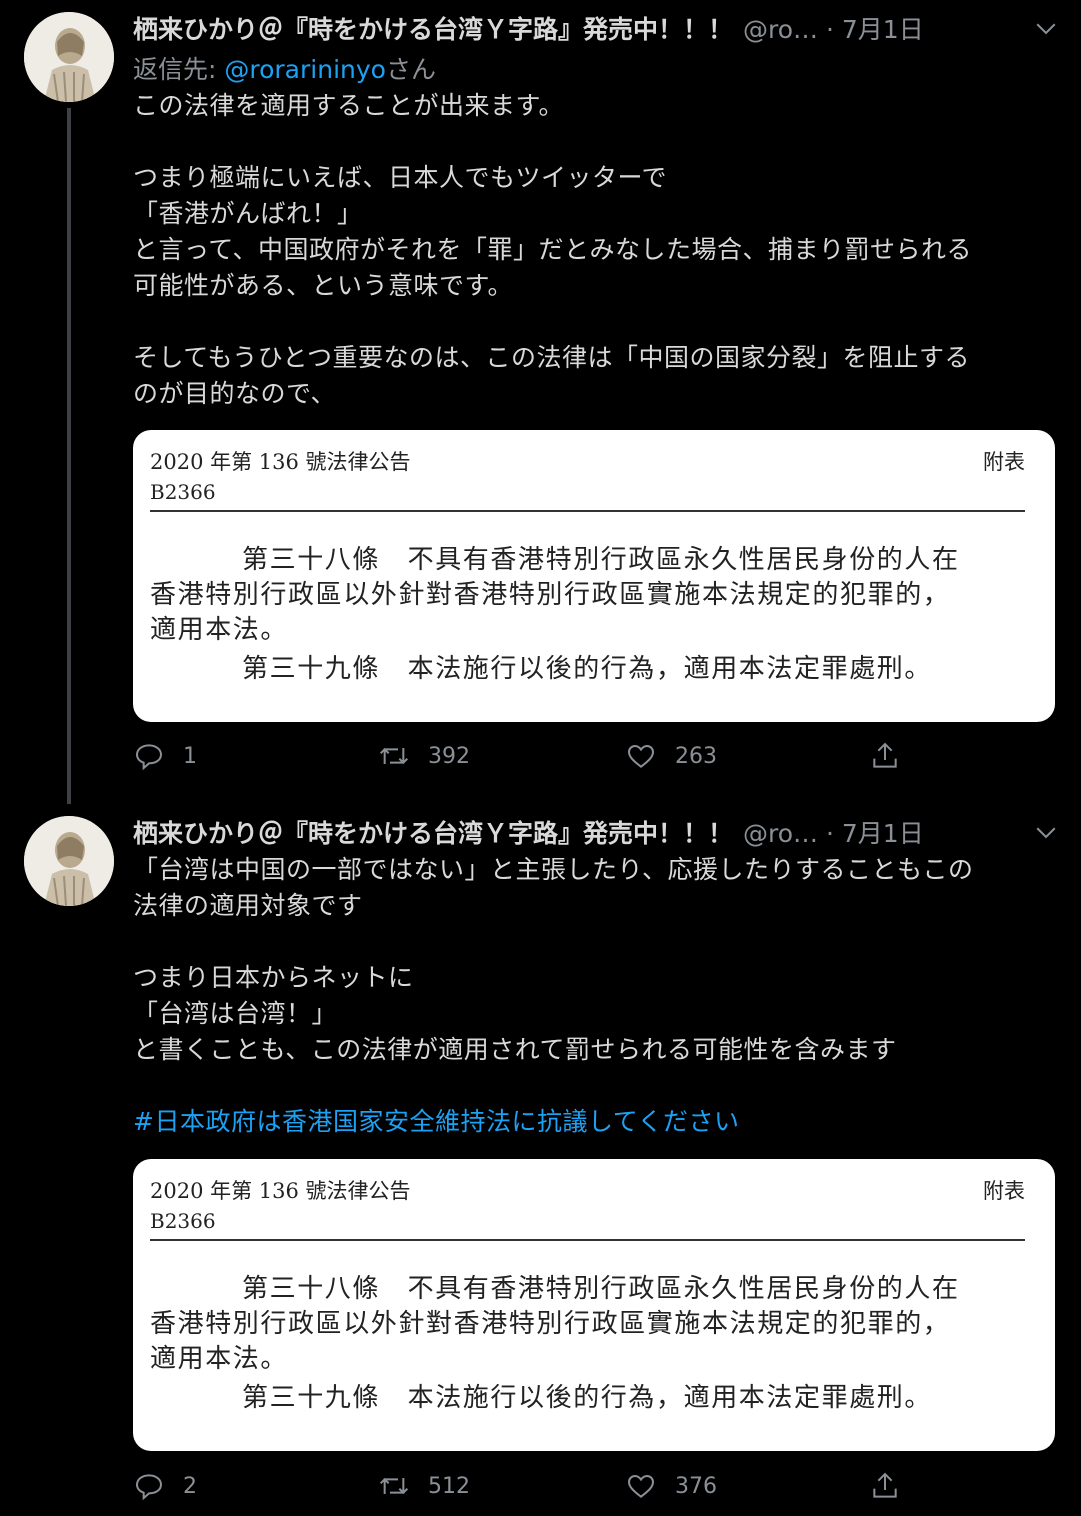  Describe the element at coordinates (533, 1490) in the screenshot. I see `tweet-actions: 2 512 376` at that location.